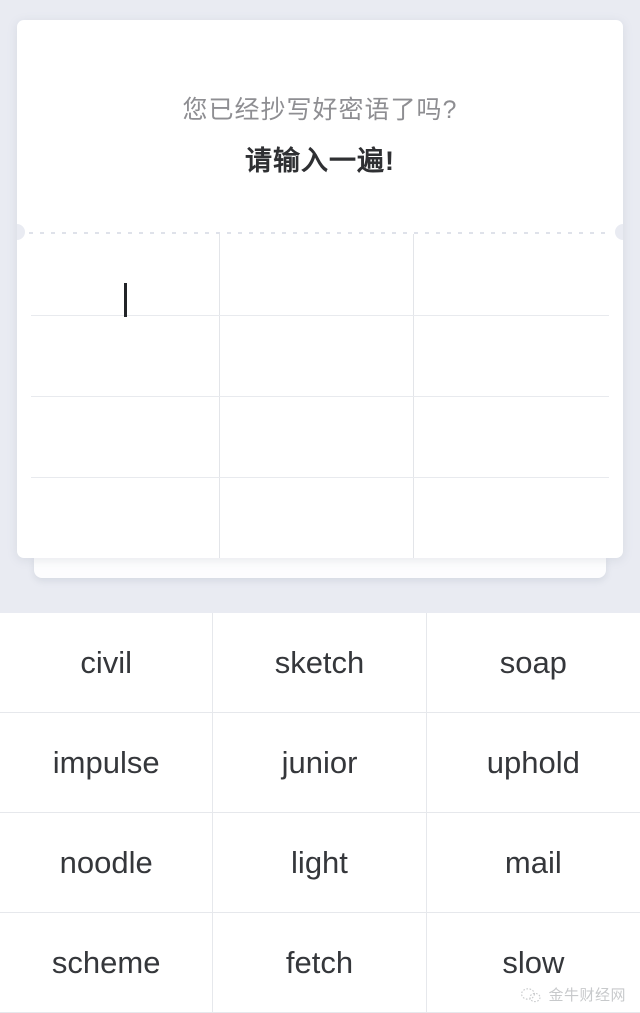 Image resolution: width=640 pixels, height=1013 pixels. I want to click on word-cell: light, so click(320, 863).